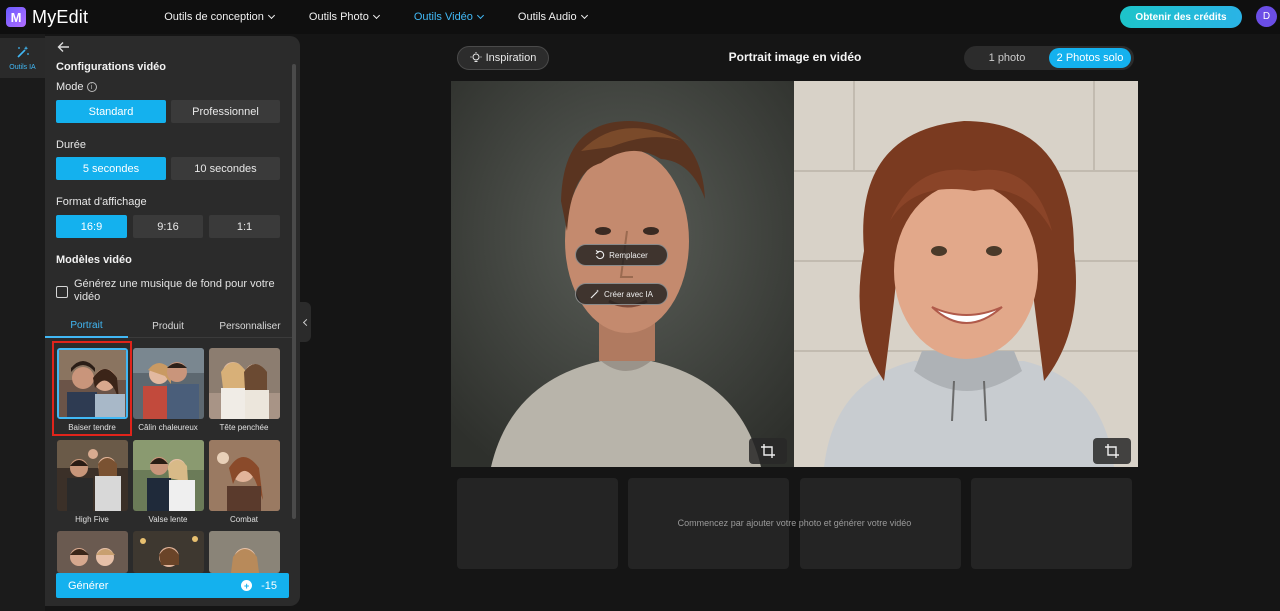 The width and height of the screenshot is (1280, 611). What do you see at coordinates (552, 17) in the screenshot?
I see `nav-audio-tools: Outils Audio` at bounding box center [552, 17].